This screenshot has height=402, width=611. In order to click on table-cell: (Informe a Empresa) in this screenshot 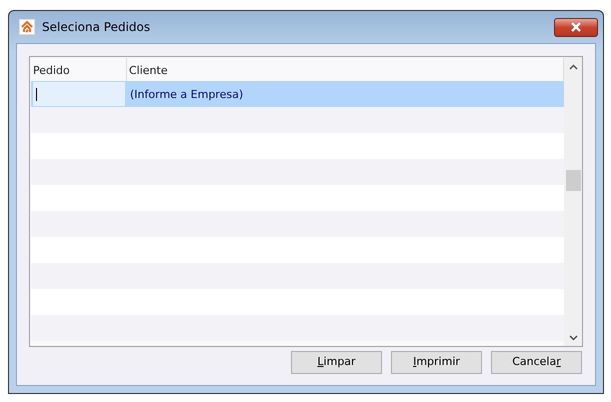, I will do `click(187, 94)`.